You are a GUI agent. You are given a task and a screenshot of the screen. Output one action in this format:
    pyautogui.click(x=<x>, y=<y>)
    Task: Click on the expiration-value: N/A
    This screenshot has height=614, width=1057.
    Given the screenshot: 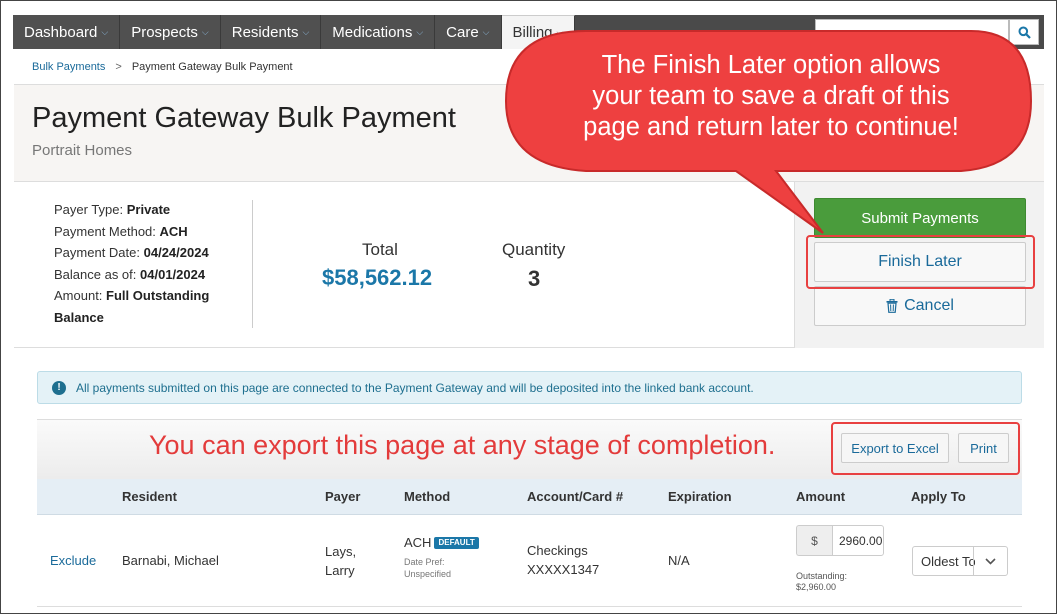 What is the action you would take?
    pyautogui.click(x=679, y=560)
    